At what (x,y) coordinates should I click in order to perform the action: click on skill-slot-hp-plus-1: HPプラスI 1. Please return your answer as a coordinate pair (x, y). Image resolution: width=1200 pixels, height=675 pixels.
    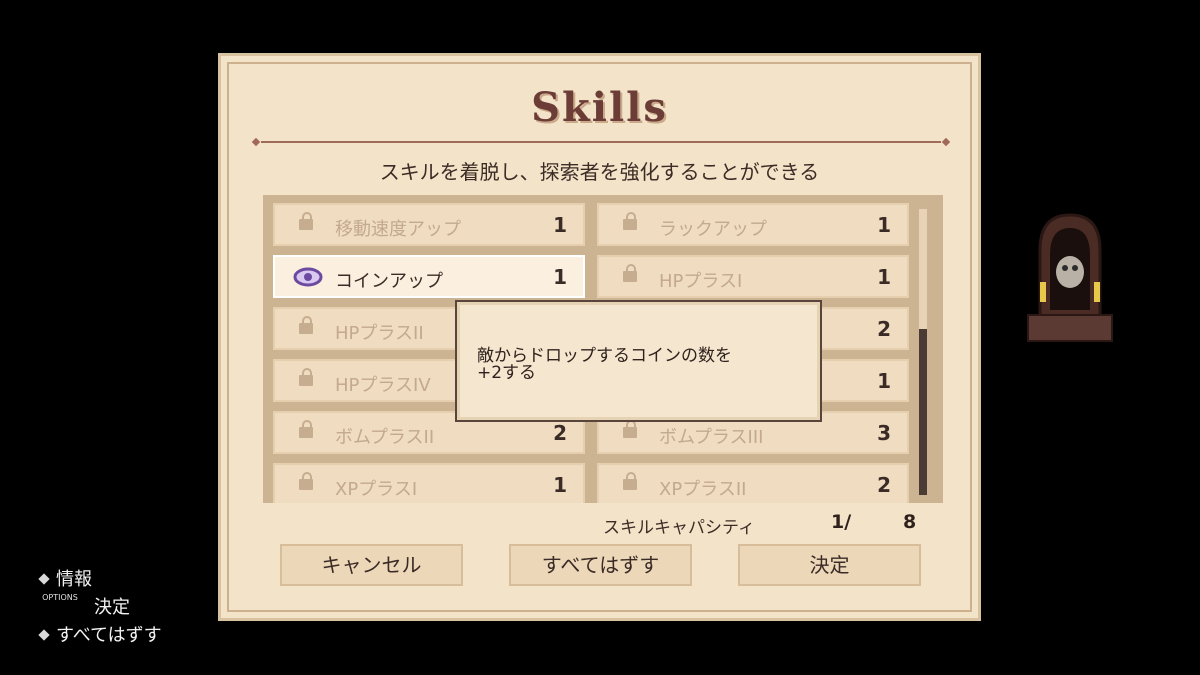
    Looking at the image, I should click on (753, 276).